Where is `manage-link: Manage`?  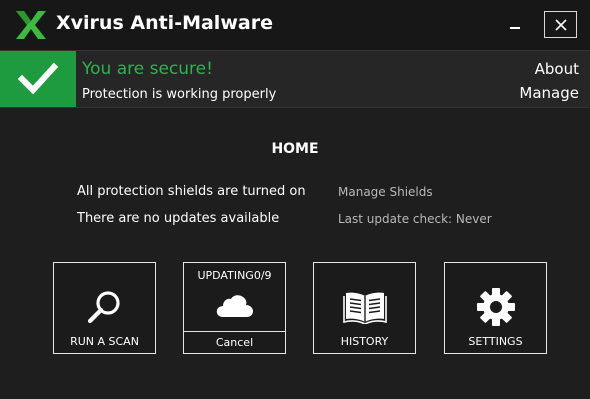
manage-link: Manage is located at coordinates (549, 93).